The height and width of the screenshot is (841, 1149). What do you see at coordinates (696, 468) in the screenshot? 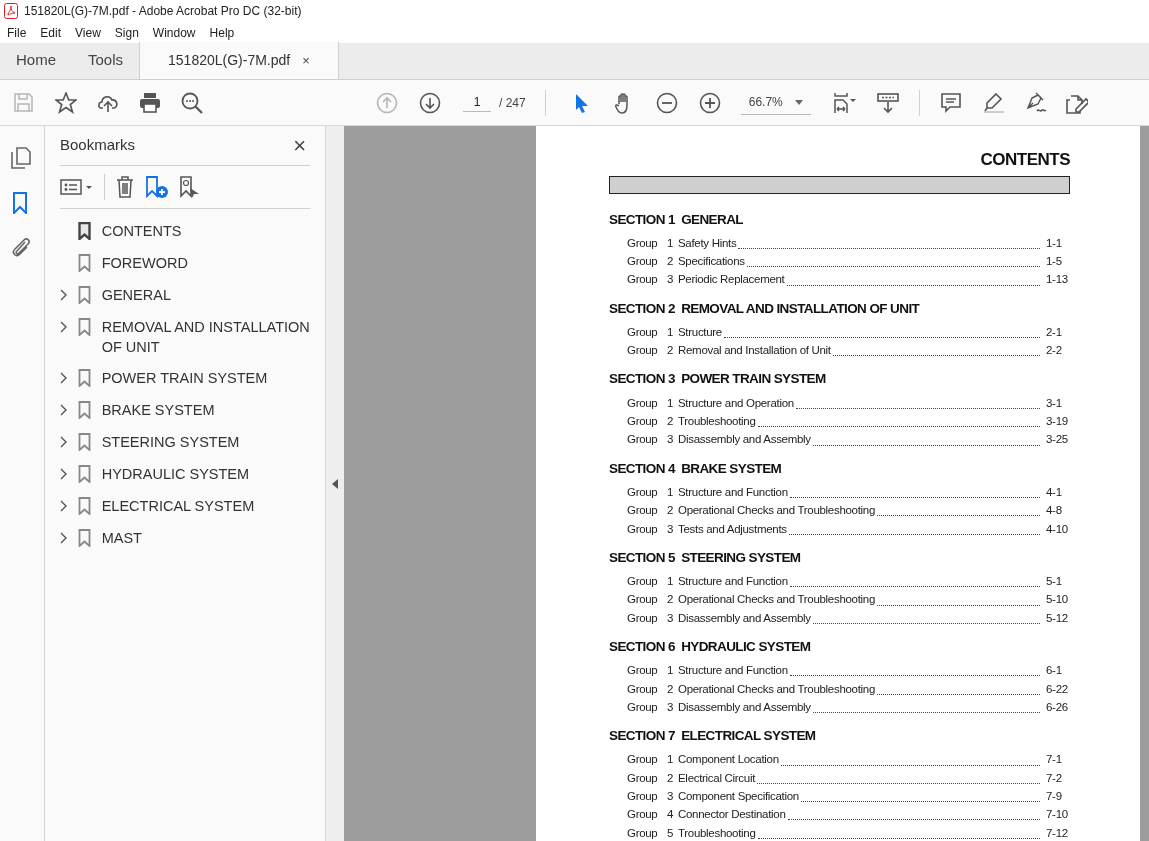
I see `section-heading: SECTION 4 BRAKE SYSTEM` at bounding box center [696, 468].